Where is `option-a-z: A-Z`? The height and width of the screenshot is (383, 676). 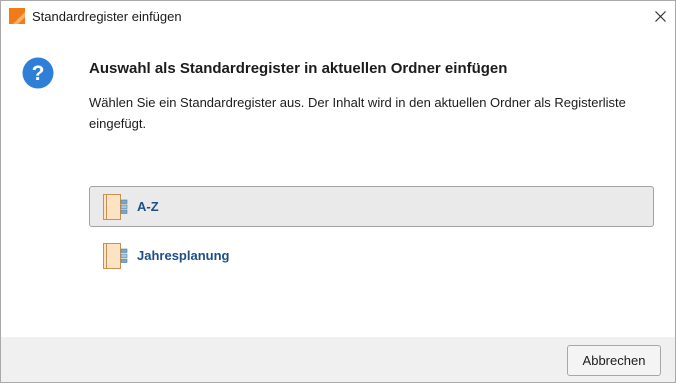 option-a-z: A-Z is located at coordinates (371, 206).